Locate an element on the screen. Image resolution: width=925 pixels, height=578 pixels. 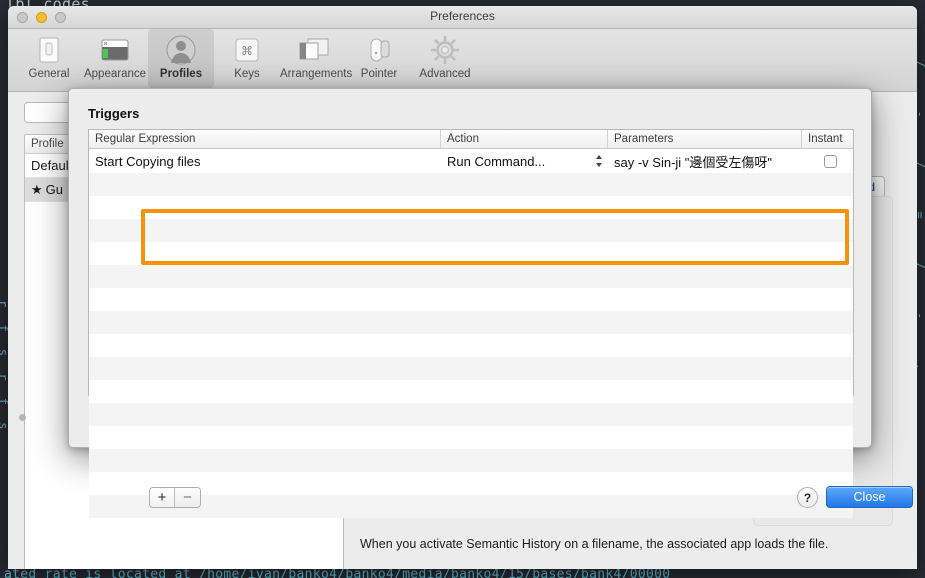
profile-row-label: Gu is located at coordinates (54, 189).